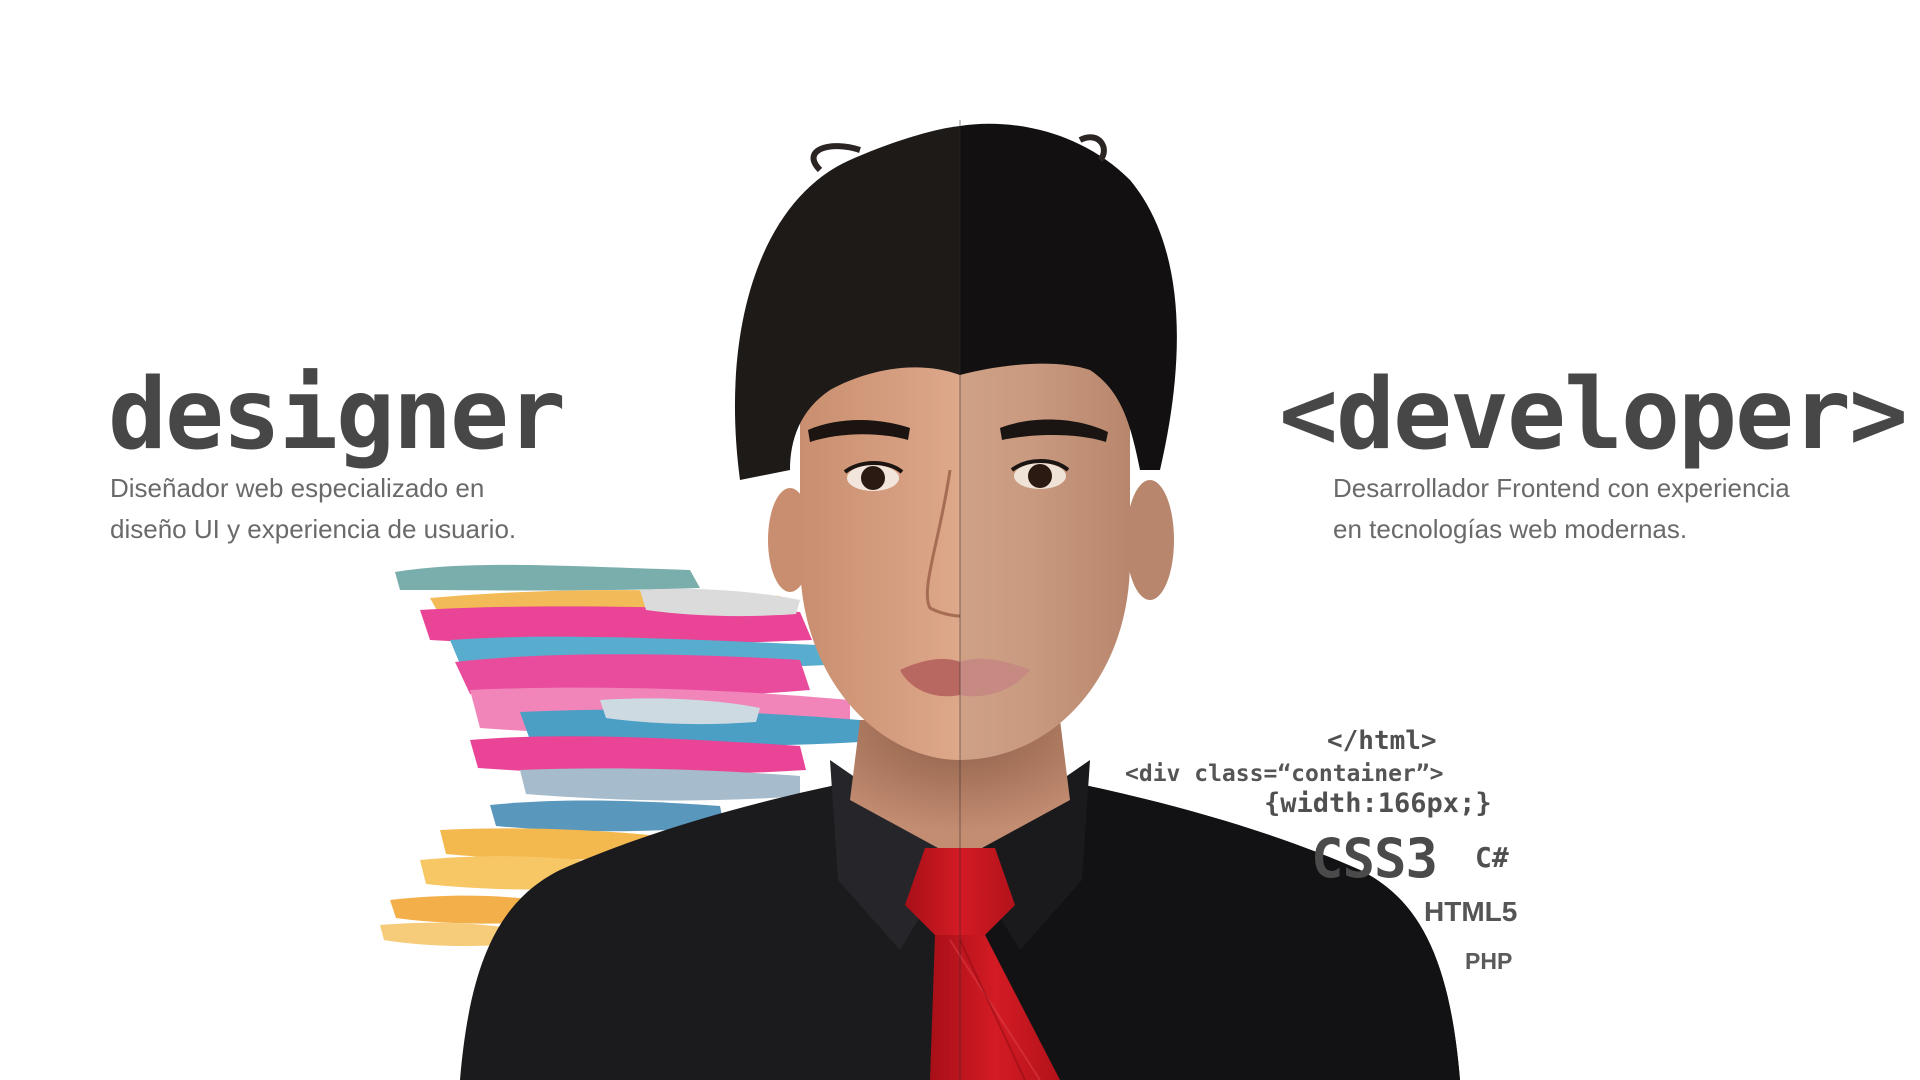 The width and height of the screenshot is (1920, 1080). What do you see at coordinates (1378, 803) in the screenshot?
I see `code-snippet-width: {width:166px;}` at bounding box center [1378, 803].